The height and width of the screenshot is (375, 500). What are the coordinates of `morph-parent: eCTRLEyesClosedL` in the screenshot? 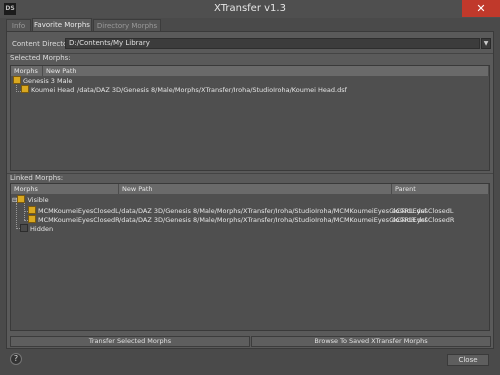 It's located at (423, 211).